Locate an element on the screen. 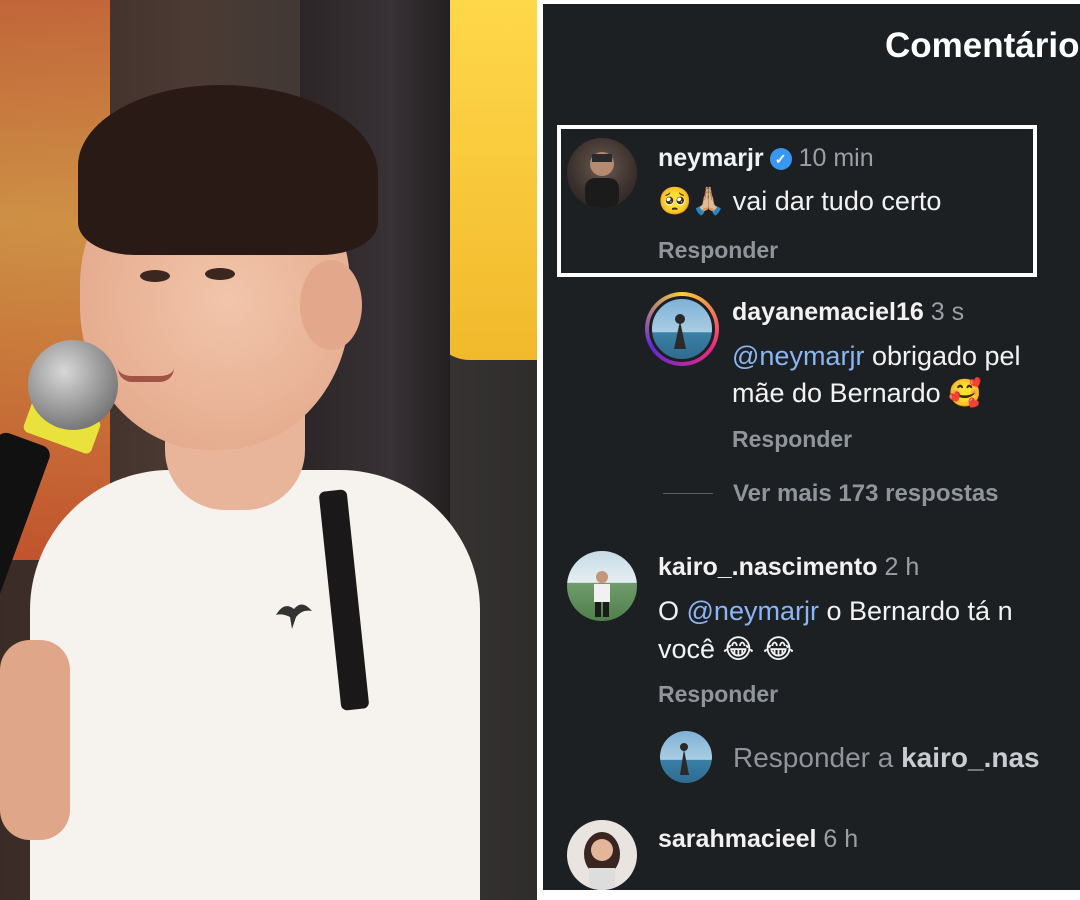 This screenshot has height=900, width=1080. comment-text-line2: mãe do Bernardo 🥰 is located at coordinates (857, 393).